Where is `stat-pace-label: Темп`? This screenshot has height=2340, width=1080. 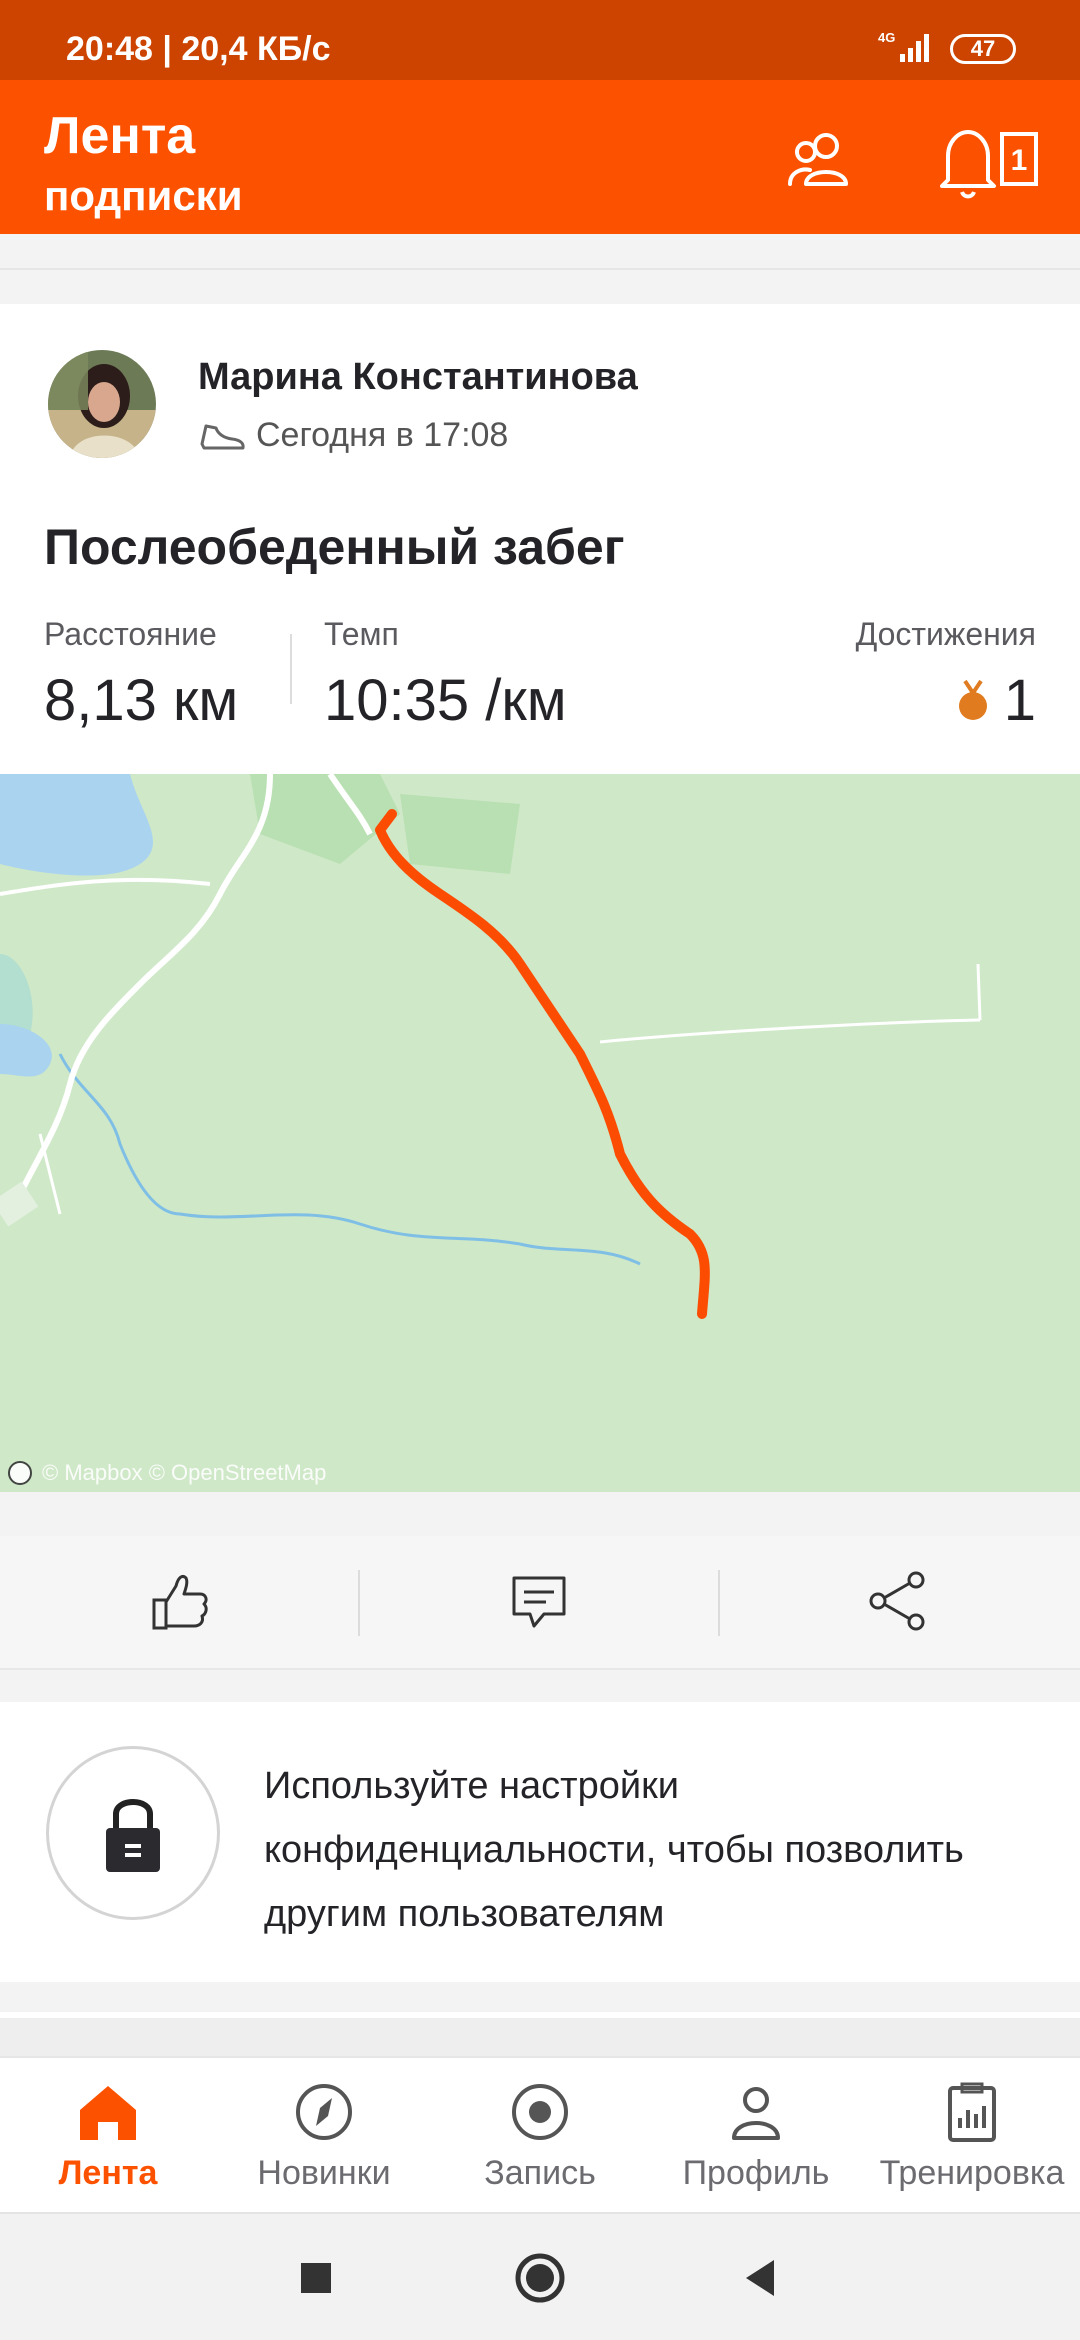 stat-pace-label: Темп is located at coordinates (361, 634).